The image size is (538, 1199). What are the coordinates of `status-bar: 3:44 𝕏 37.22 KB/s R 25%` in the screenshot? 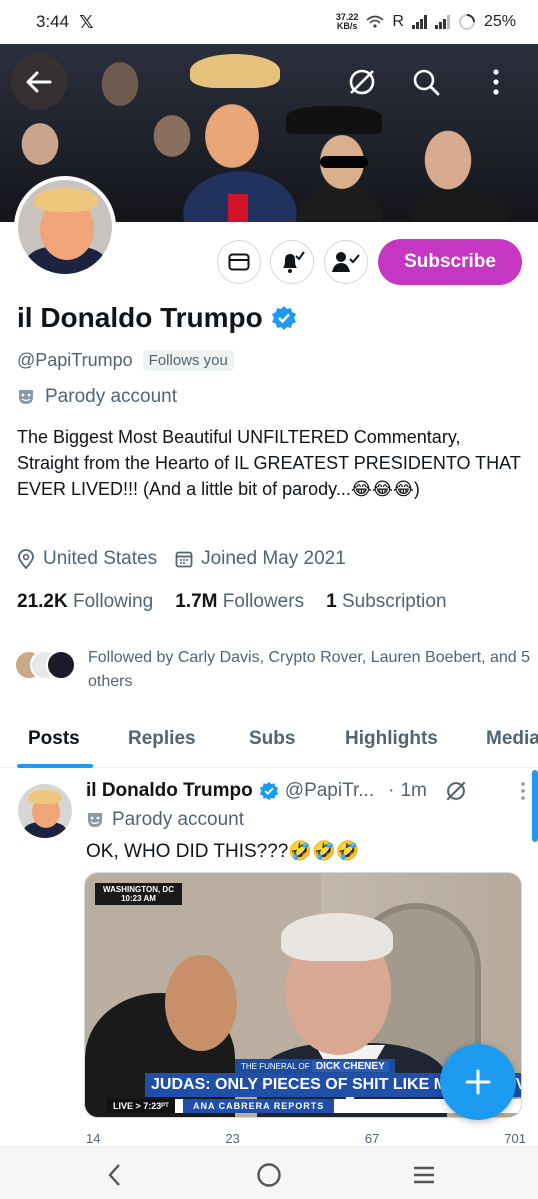 It's located at (269, 22).